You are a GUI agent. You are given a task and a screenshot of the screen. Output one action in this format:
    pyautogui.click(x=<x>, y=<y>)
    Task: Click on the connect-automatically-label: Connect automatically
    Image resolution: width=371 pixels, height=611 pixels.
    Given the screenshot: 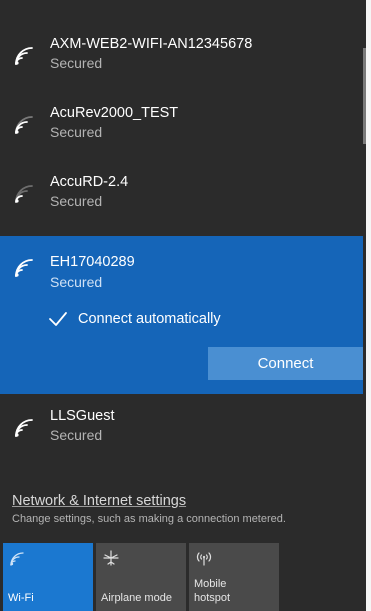 What is the action you would take?
    pyautogui.click(x=149, y=319)
    